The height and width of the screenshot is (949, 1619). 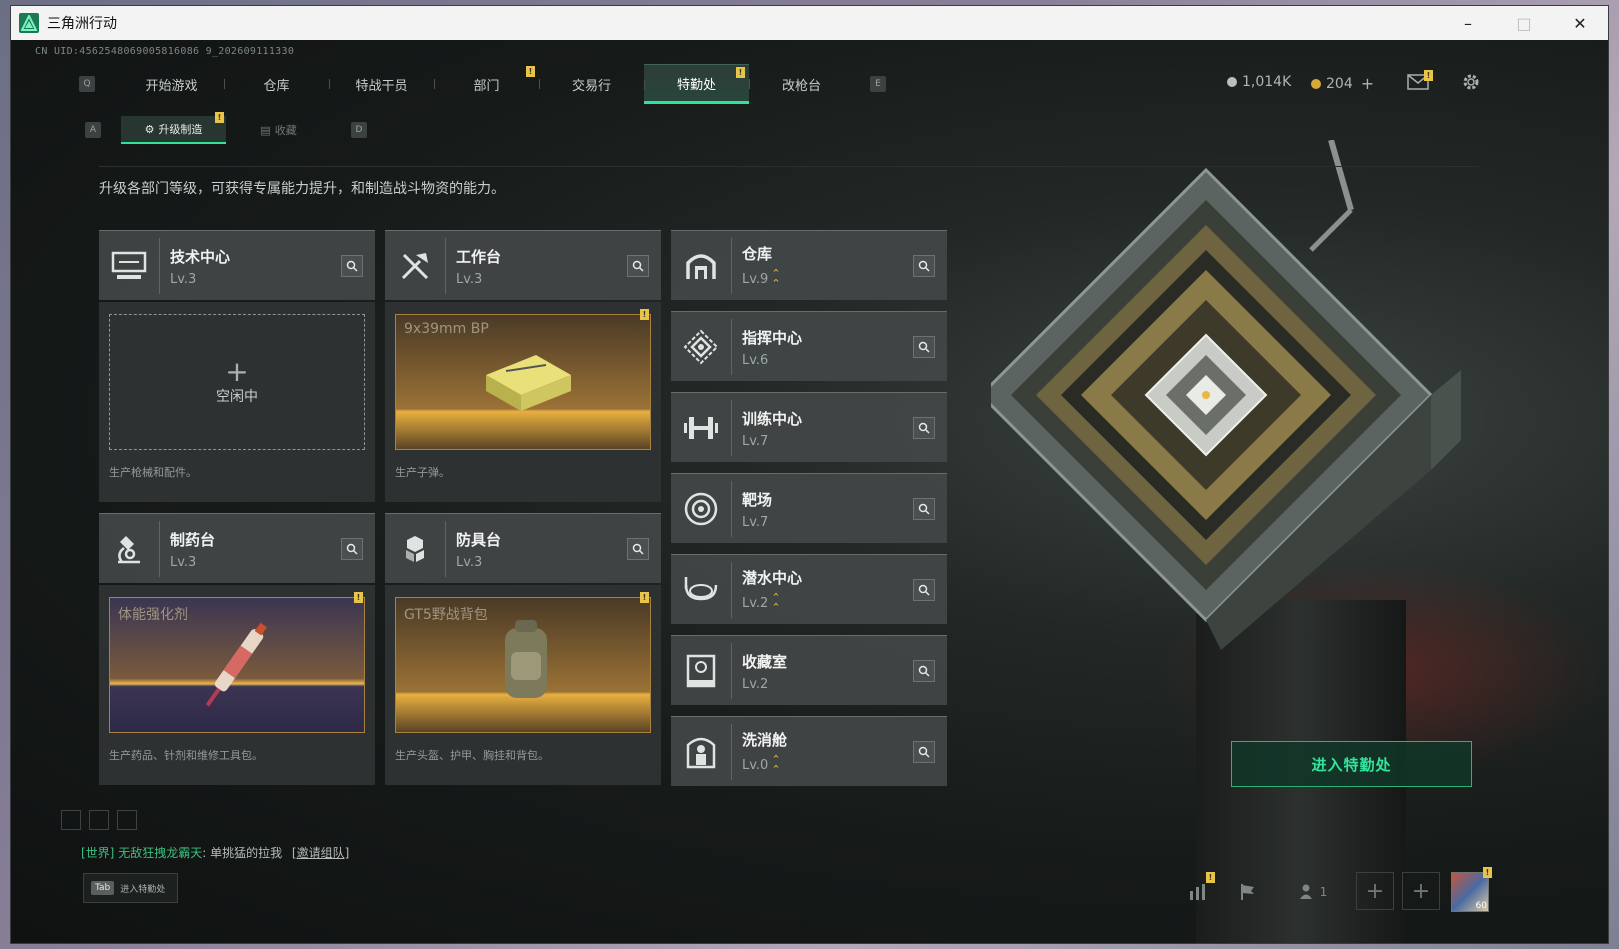 I want to click on divider, so click(x=789, y=166).